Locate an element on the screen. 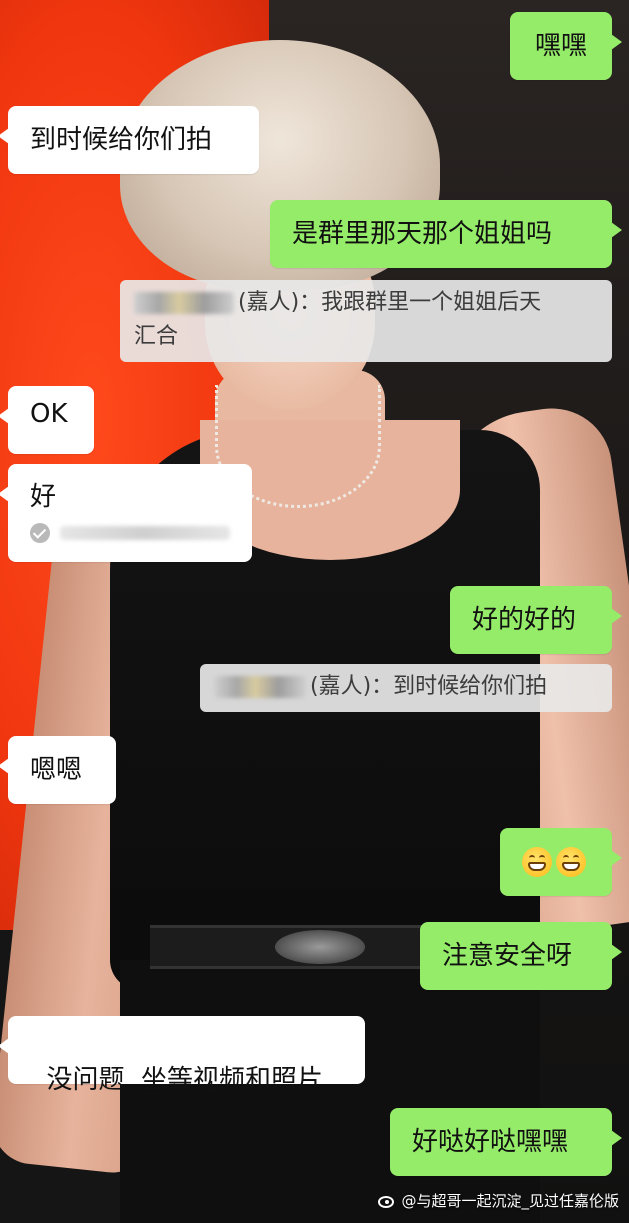  message-bubble-received: 到时候给你们拍 is located at coordinates (129, 140).